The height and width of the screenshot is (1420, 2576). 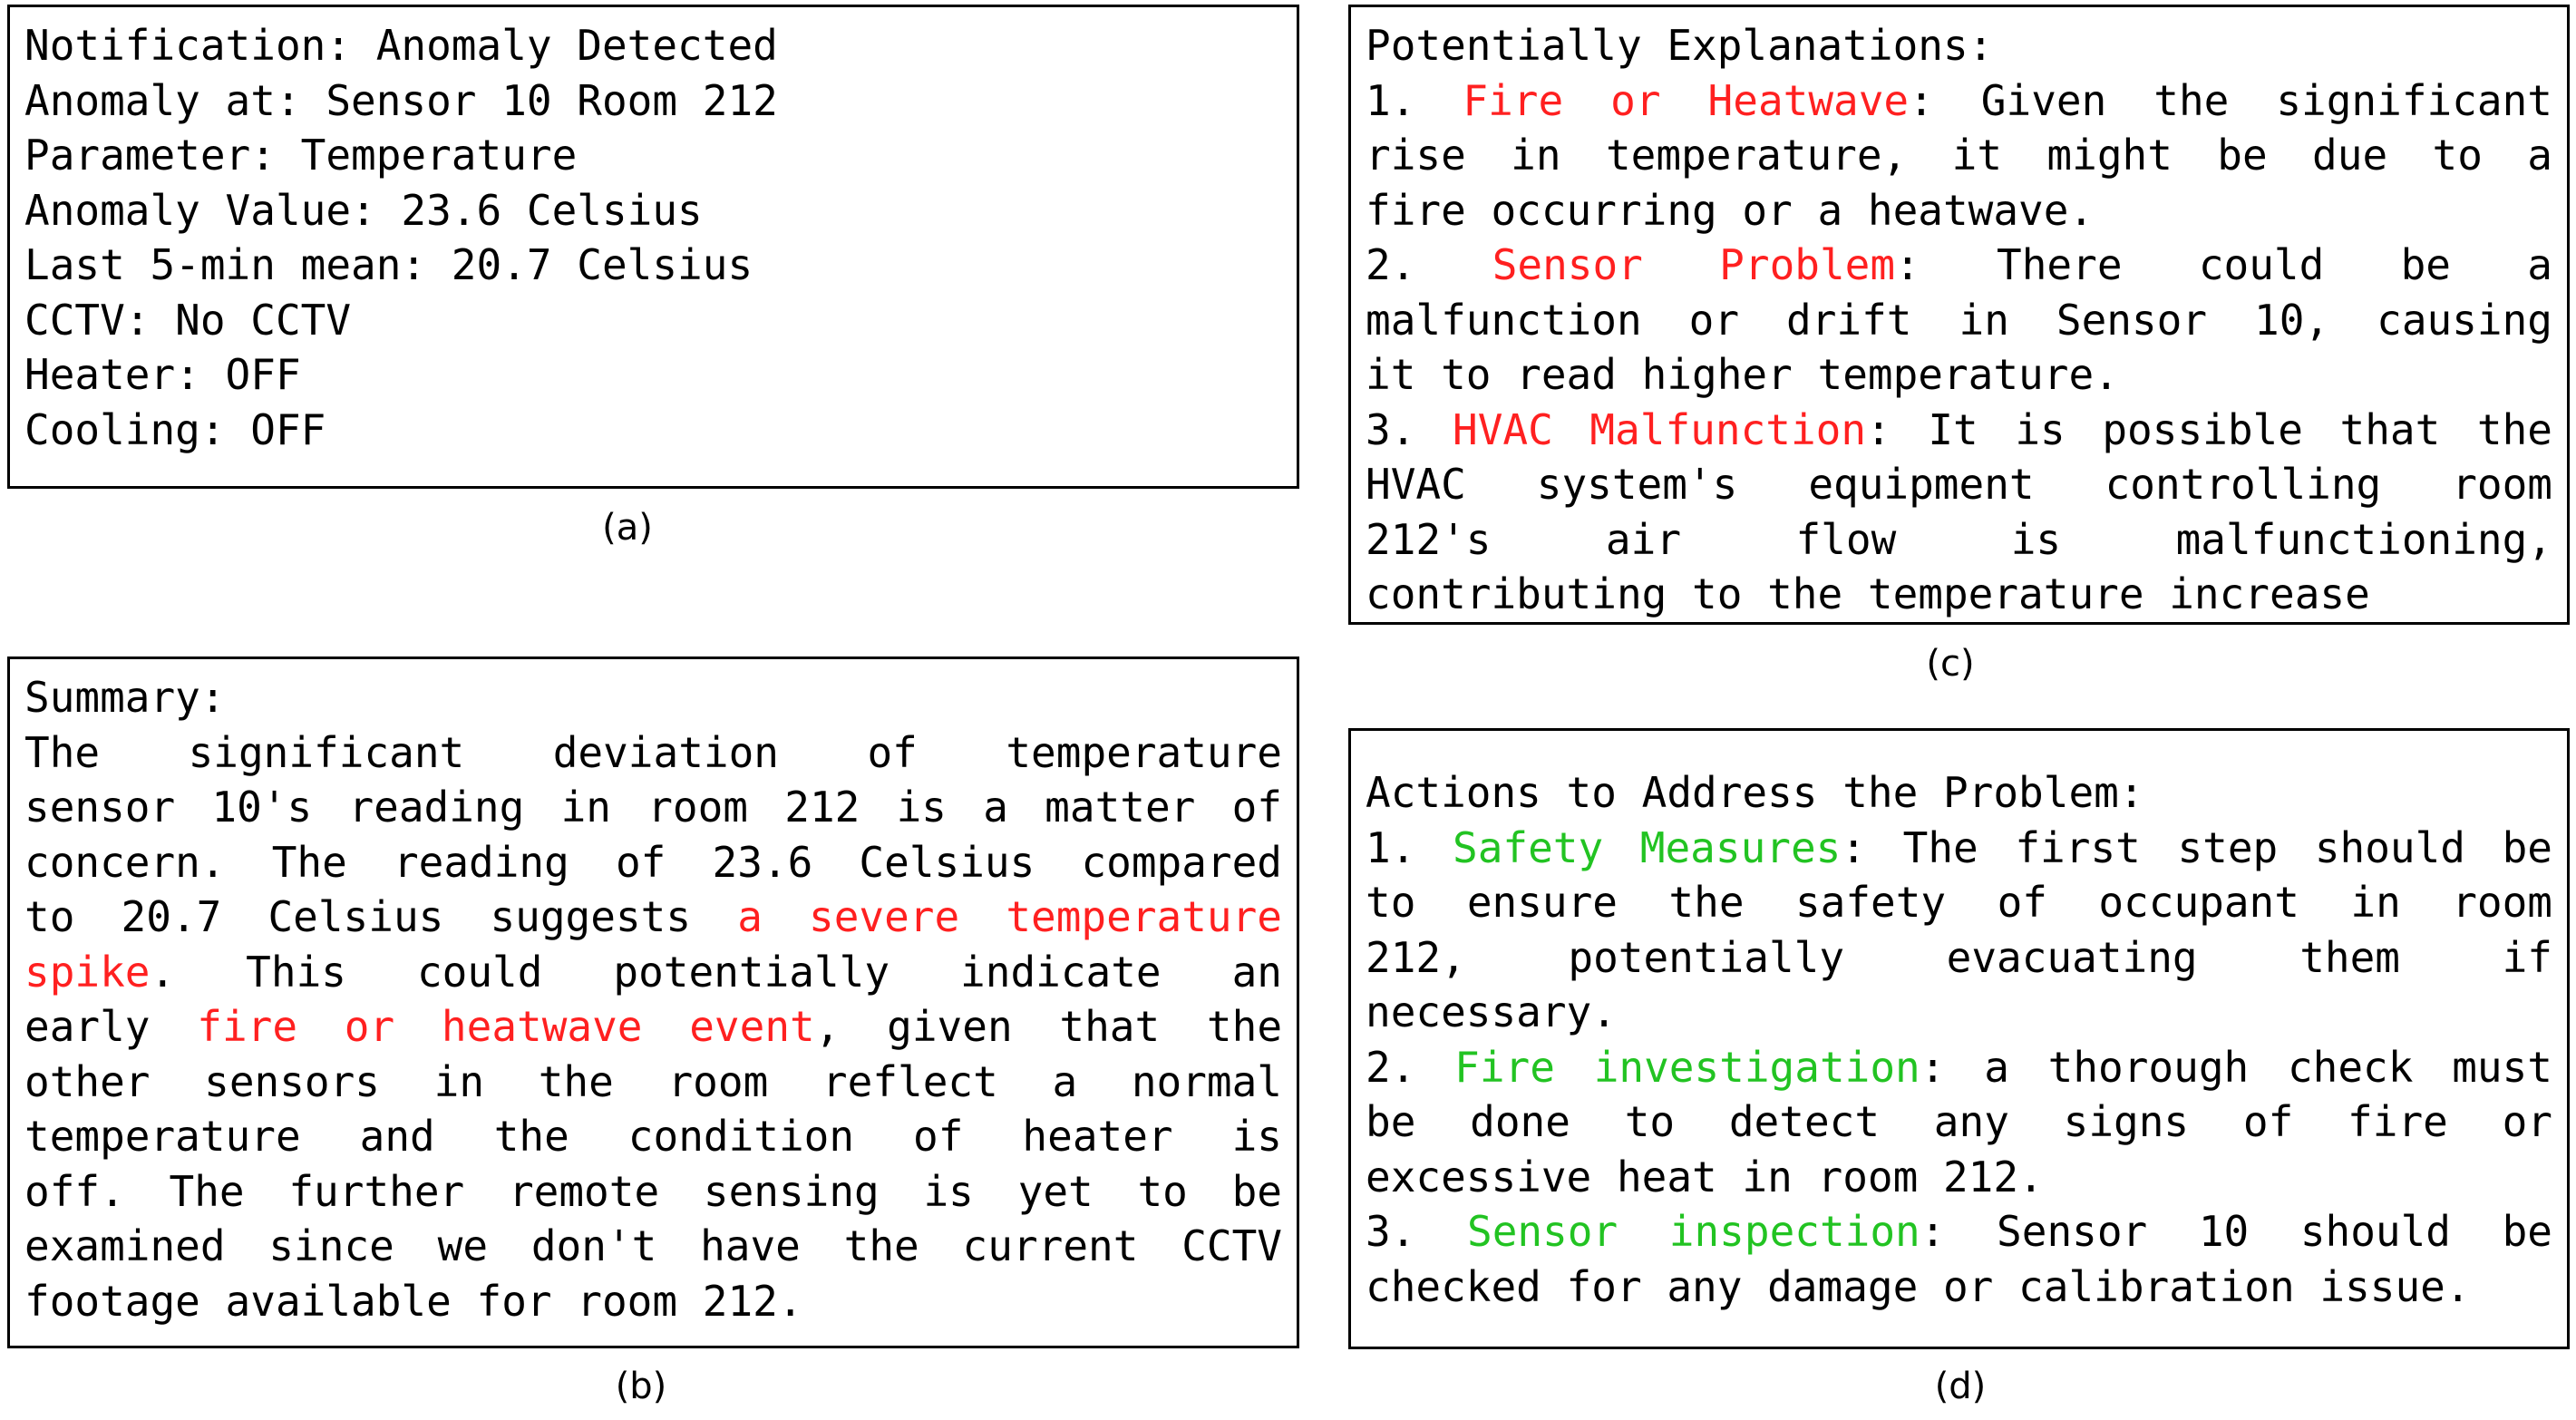 I want to click on fire-event-highlight: fire or heatwave event, so click(x=506, y=1026).